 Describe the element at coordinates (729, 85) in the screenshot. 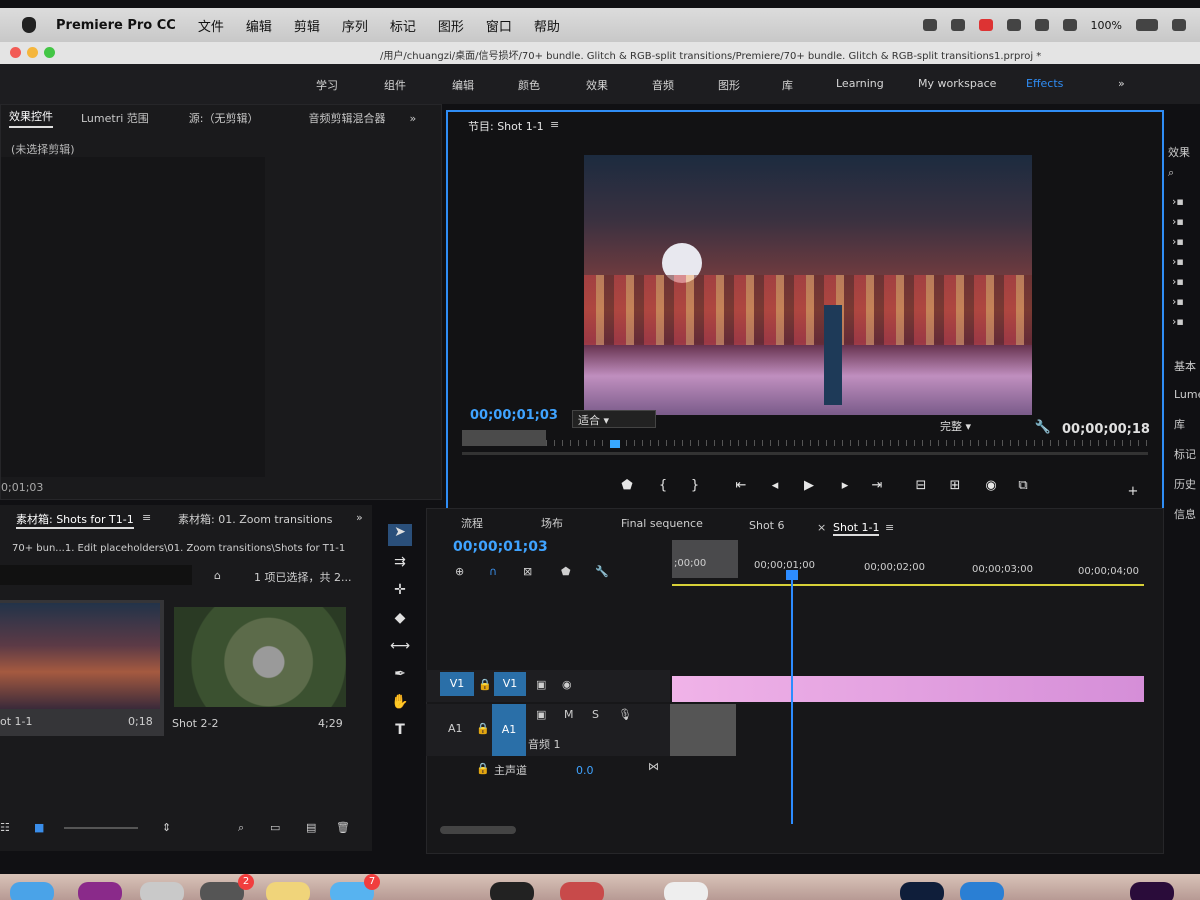

I see `workspace-graphics: 图形` at that location.